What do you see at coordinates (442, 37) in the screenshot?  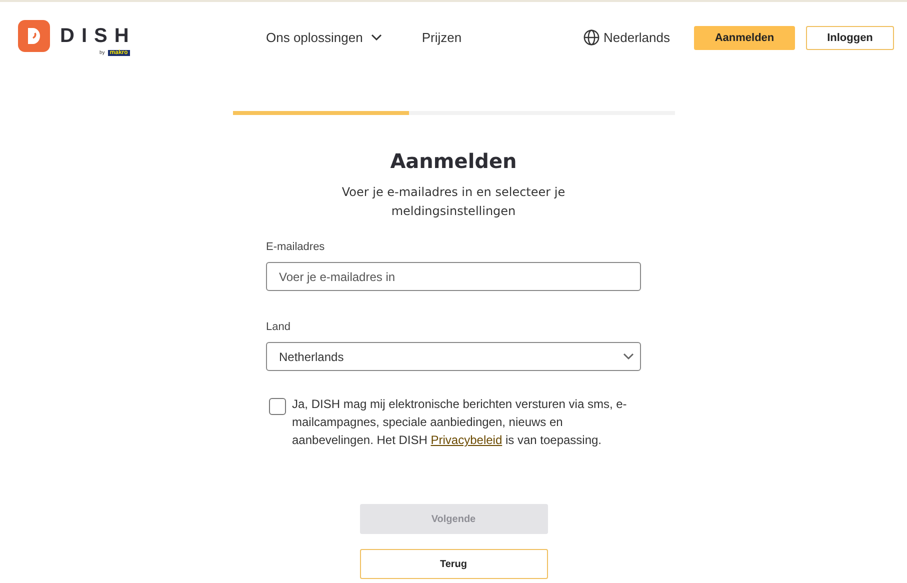 I see `nav-link: Prijzen` at bounding box center [442, 37].